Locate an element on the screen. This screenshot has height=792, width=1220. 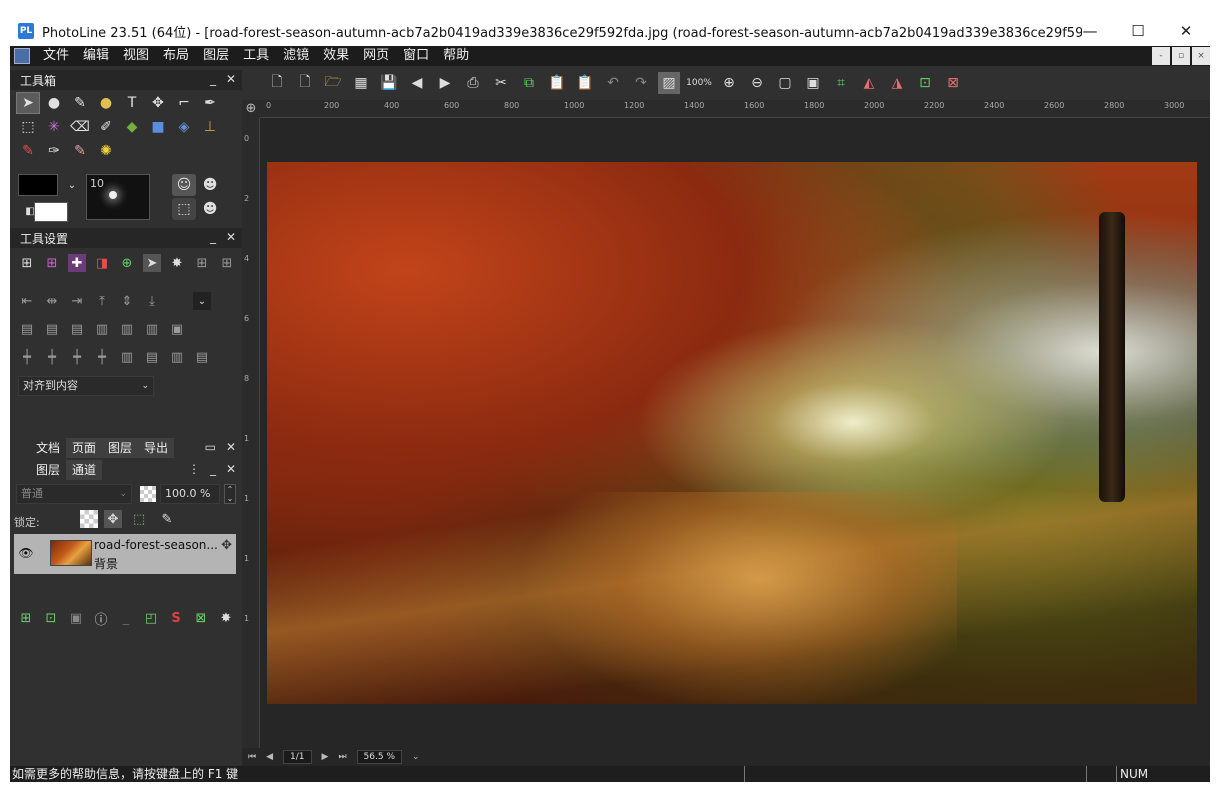
snap-cross-icon: ✚ is located at coordinates (77, 263).